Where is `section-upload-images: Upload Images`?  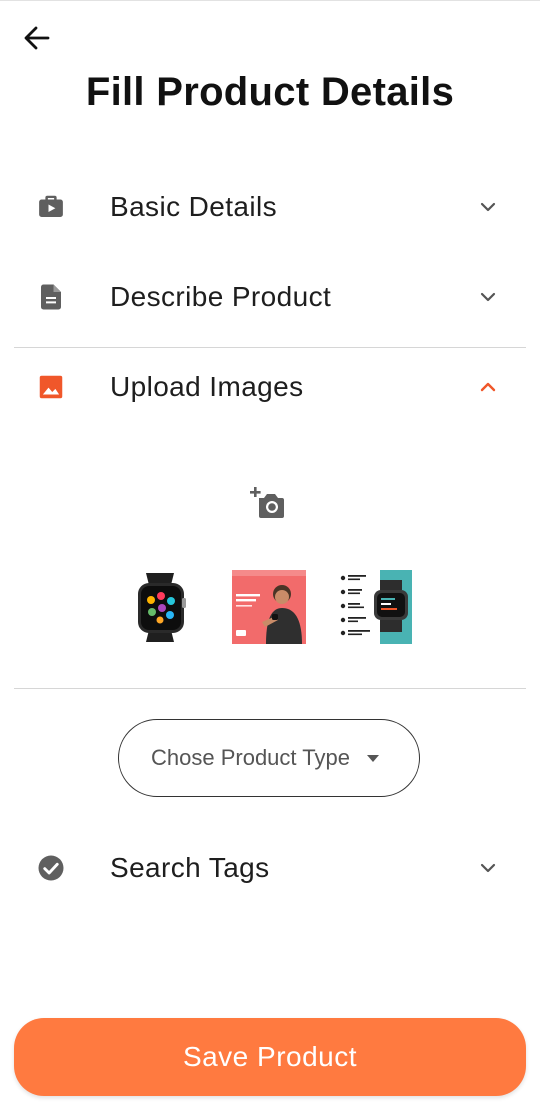
section-upload-images: Upload Images is located at coordinates (270, 387).